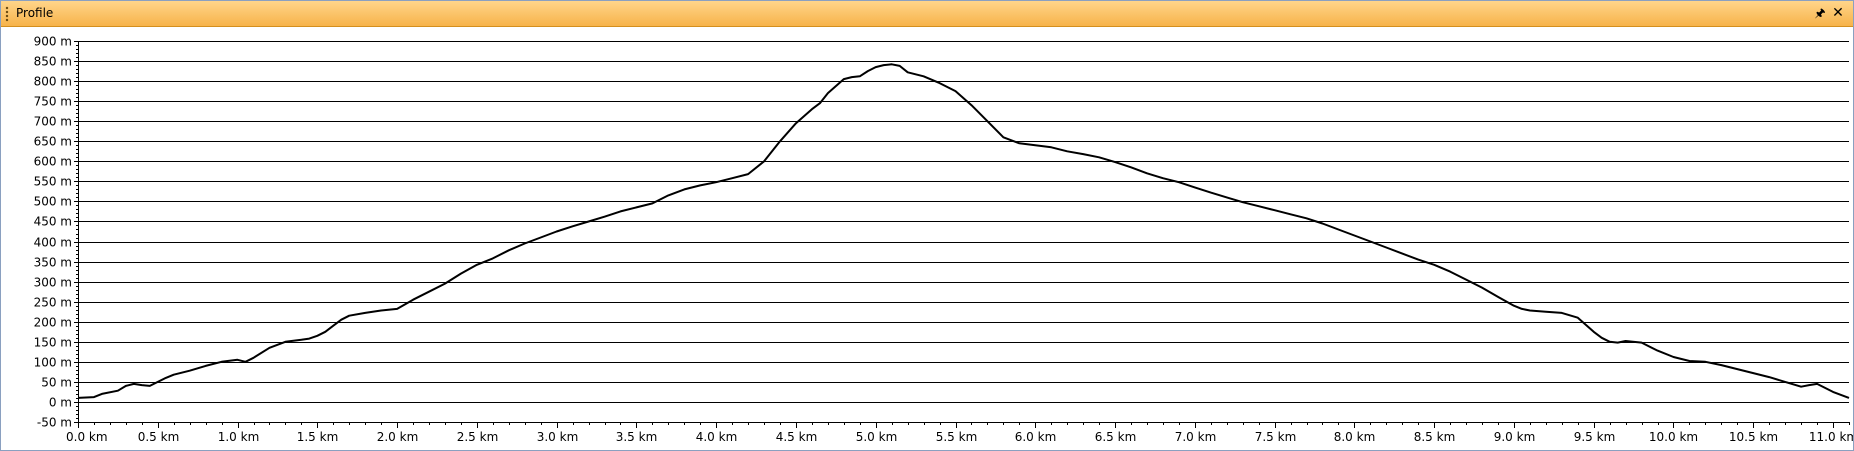 The image size is (1854, 451). I want to click on x-tick-label: 4.0 km, so click(717, 437).